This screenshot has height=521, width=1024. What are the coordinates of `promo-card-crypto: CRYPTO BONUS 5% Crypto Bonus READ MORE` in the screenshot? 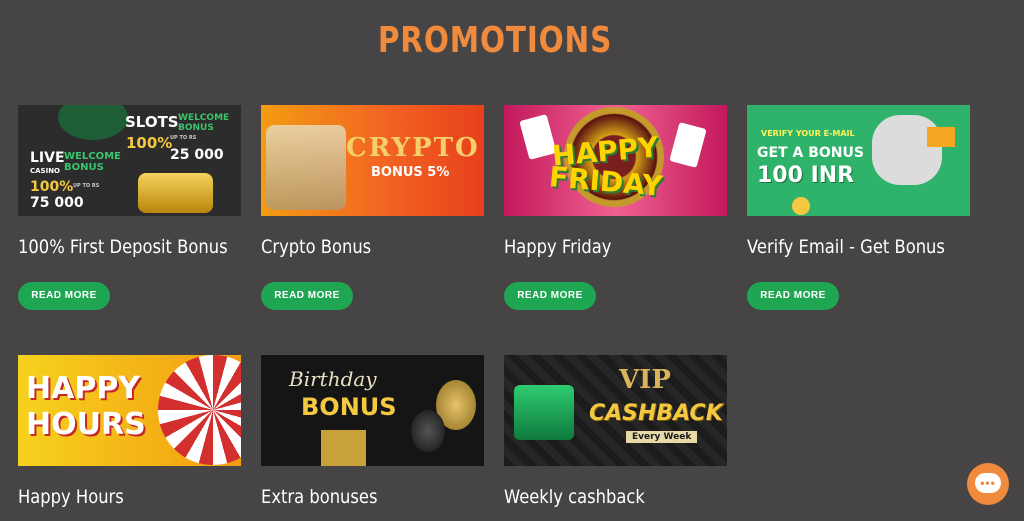 It's located at (372, 207).